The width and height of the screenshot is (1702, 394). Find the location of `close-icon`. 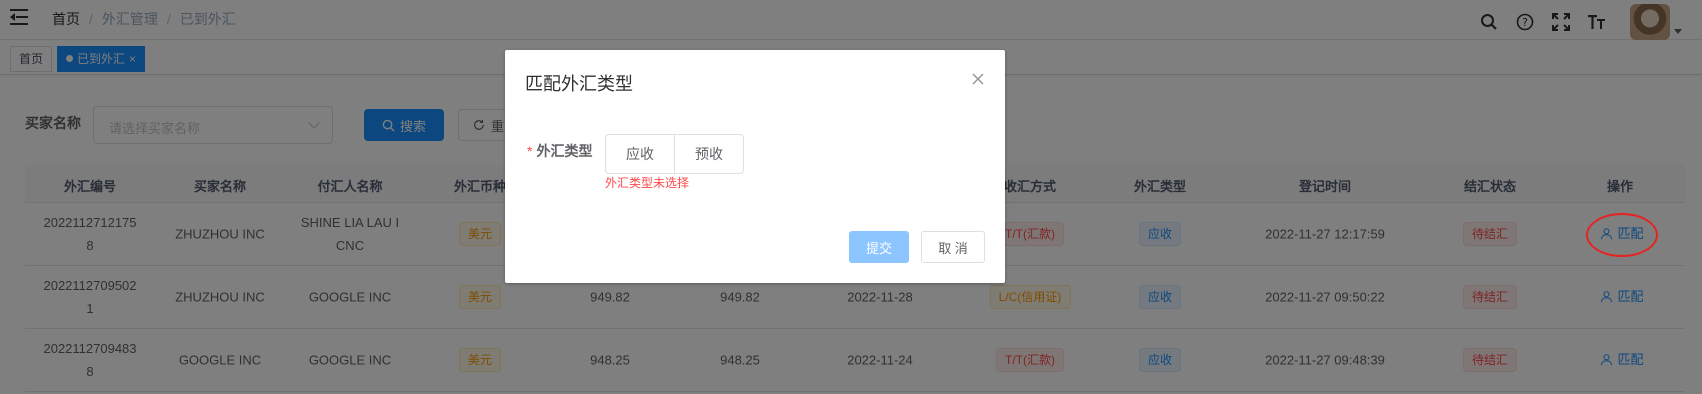

close-icon is located at coordinates (978, 79).